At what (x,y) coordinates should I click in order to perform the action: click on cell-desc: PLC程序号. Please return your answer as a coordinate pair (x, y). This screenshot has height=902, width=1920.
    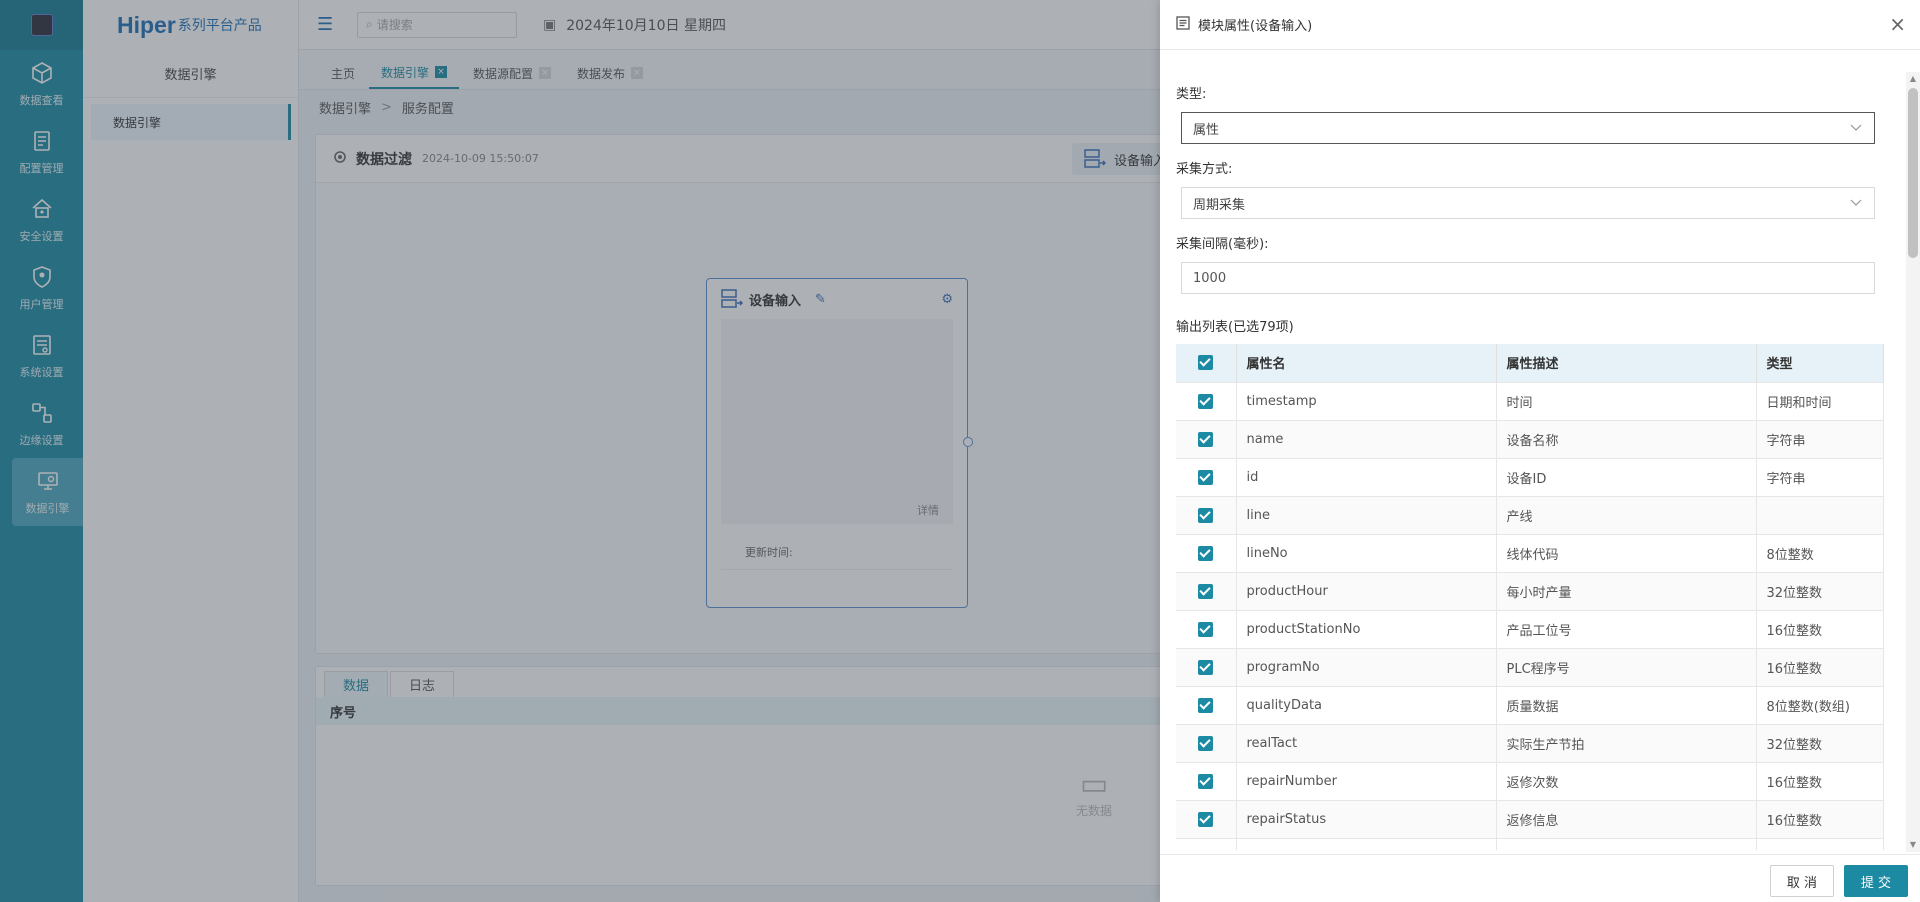
    Looking at the image, I should click on (1626, 666).